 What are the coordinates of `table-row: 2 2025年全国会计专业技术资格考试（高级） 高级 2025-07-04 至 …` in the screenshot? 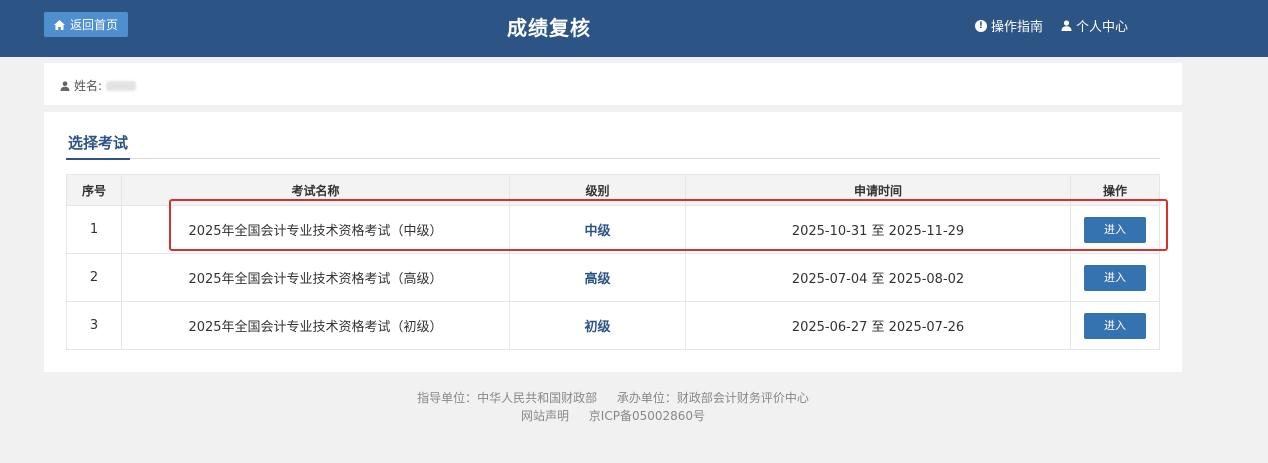 It's located at (613, 277).